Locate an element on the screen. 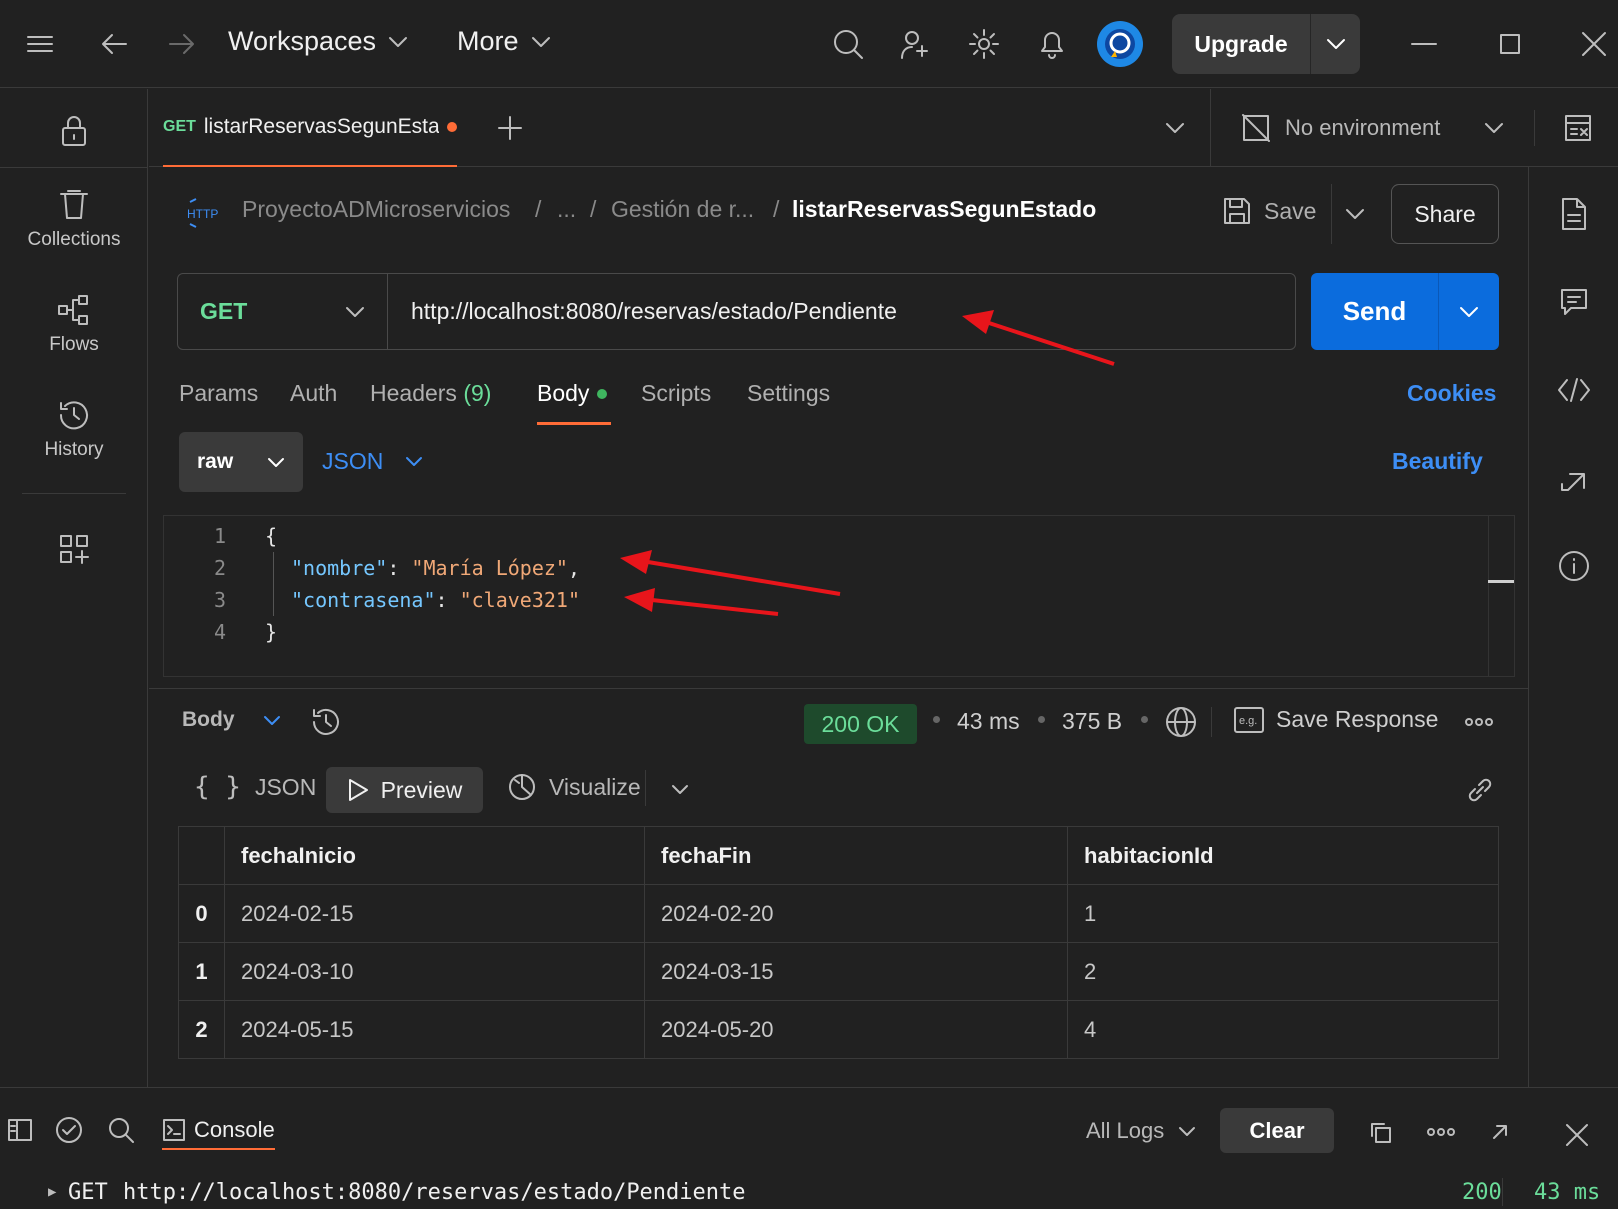  editor-scrollbar is located at coordinates (1501, 596).